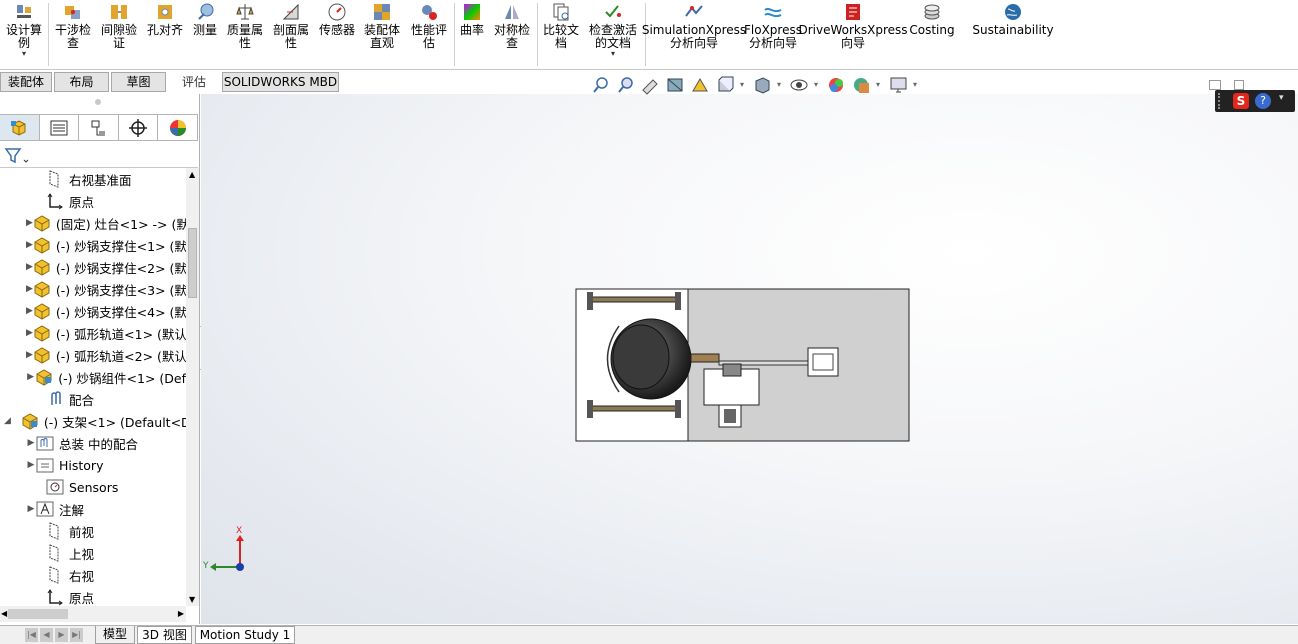 The width and height of the screenshot is (1298, 644). What do you see at coordinates (205, 34) in the screenshot?
I see `measure-button: 测量` at bounding box center [205, 34].